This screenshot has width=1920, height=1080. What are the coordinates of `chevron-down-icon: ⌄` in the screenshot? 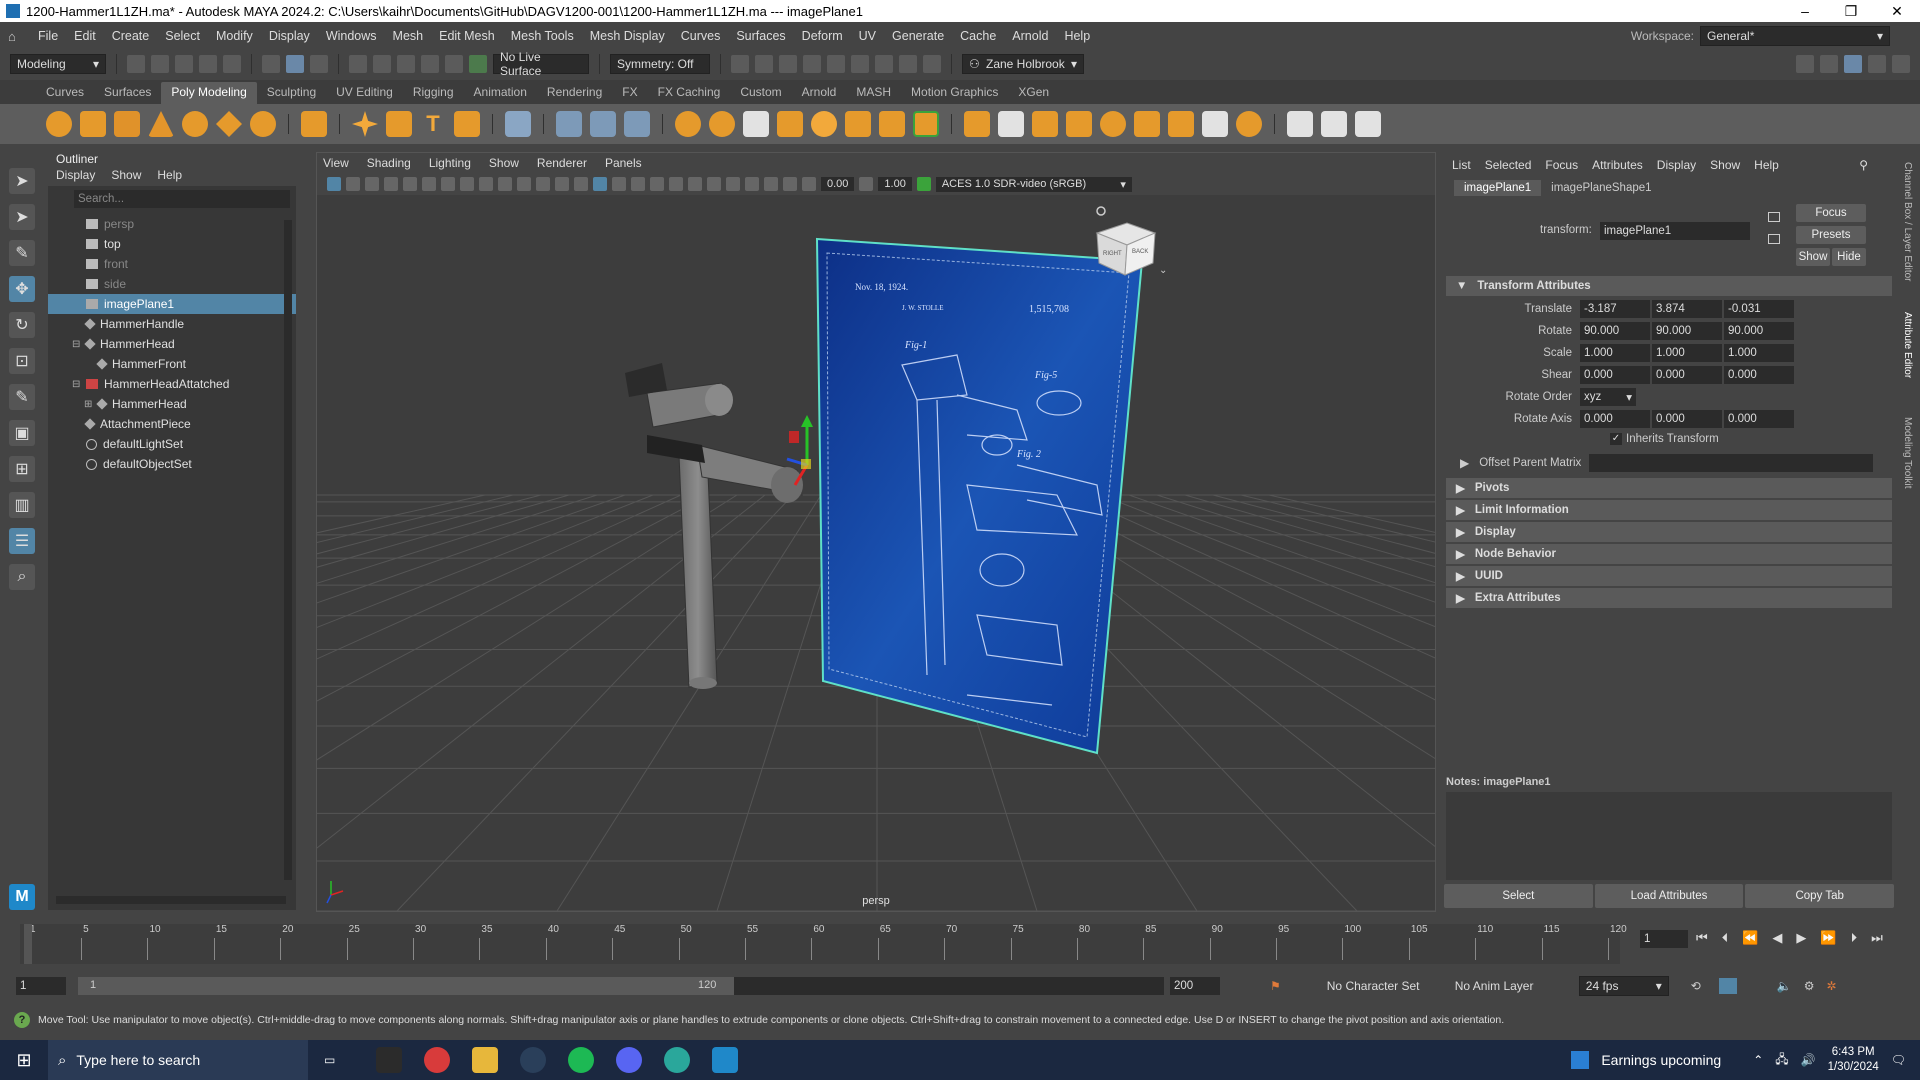 It's located at (1163, 270).